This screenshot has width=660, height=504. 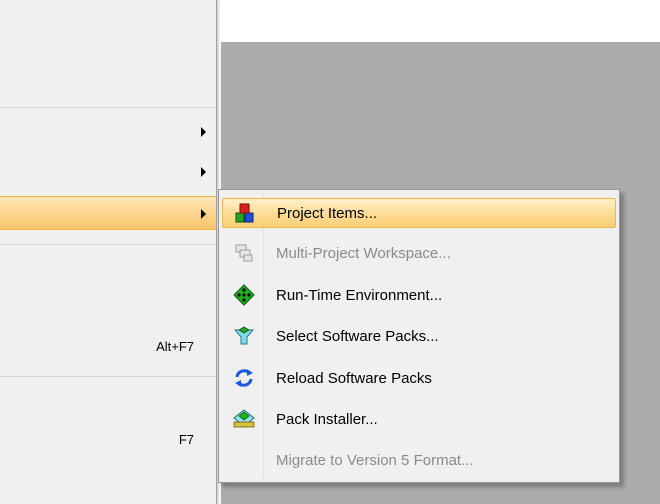 What do you see at coordinates (244, 295) in the screenshot?
I see `run-time-environment-icon` at bounding box center [244, 295].